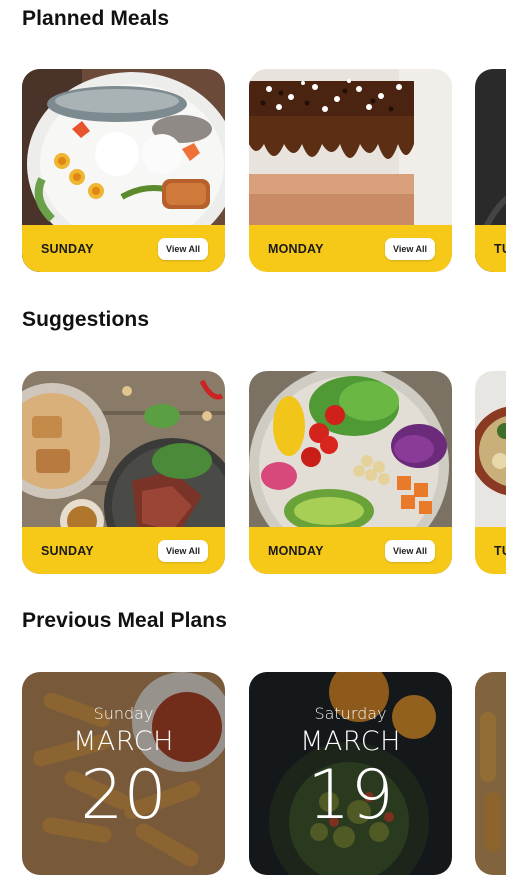  Describe the element at coordinates (123, 472) in the screenshot. I see `suggestion-card: SUNDAY View All` at that location.